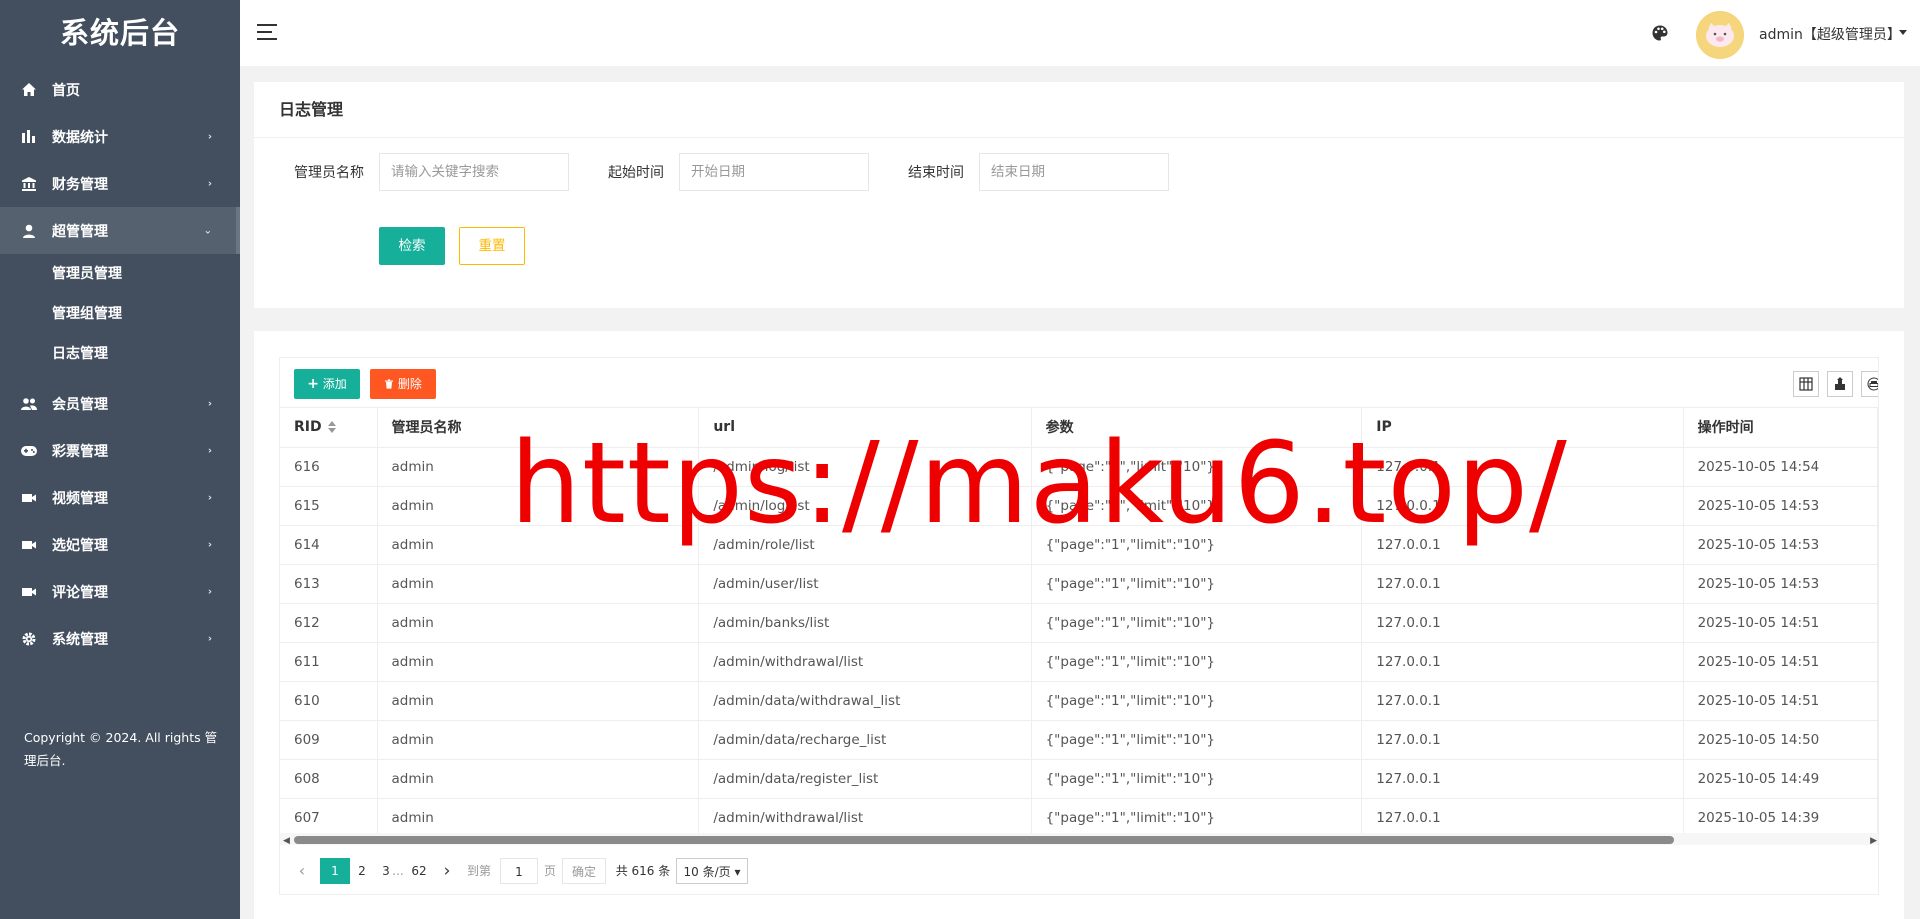 This screenshot has height=919, width=1920. What do you see at coordinates (447, 871) in the screenshot?
I see `next-page-icon: ›` at bounding box center [447, 871].